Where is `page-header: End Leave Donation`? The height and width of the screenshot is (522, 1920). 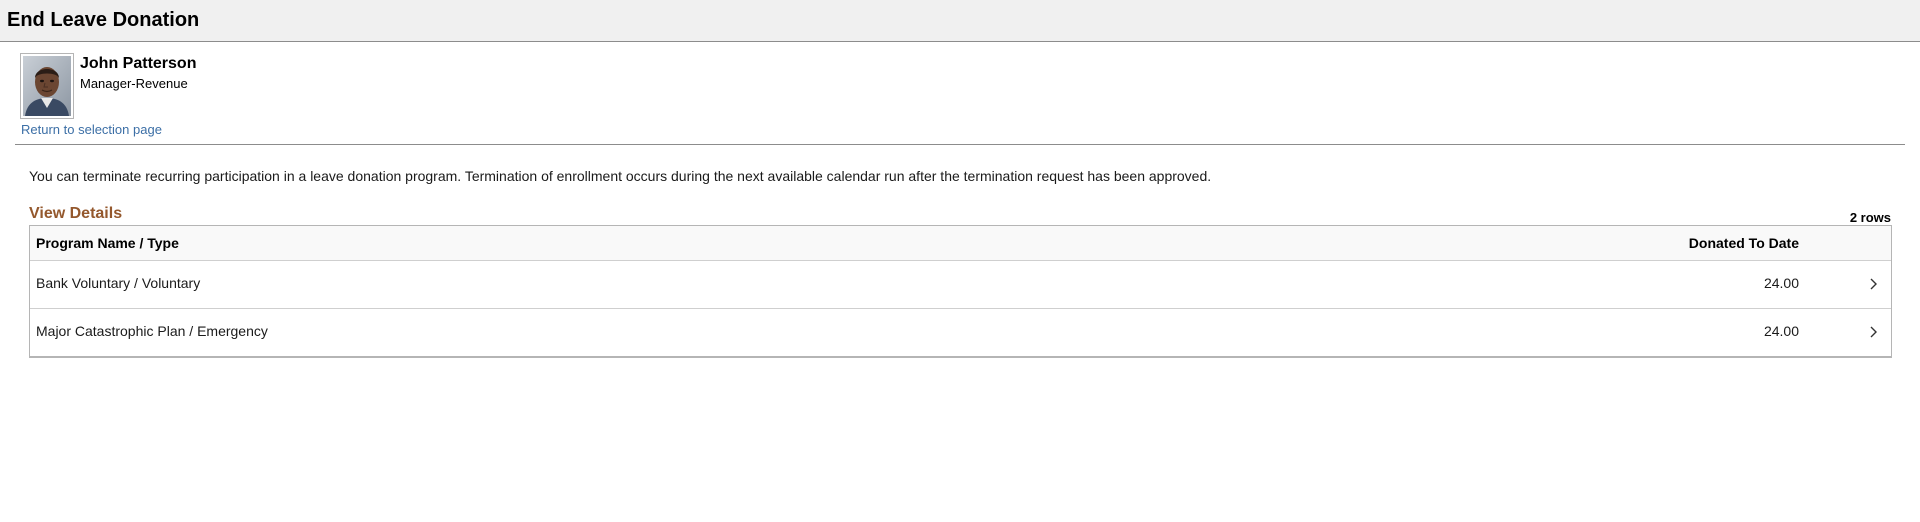 page-header: End Leave Donation is located at coordinates (960, 21).